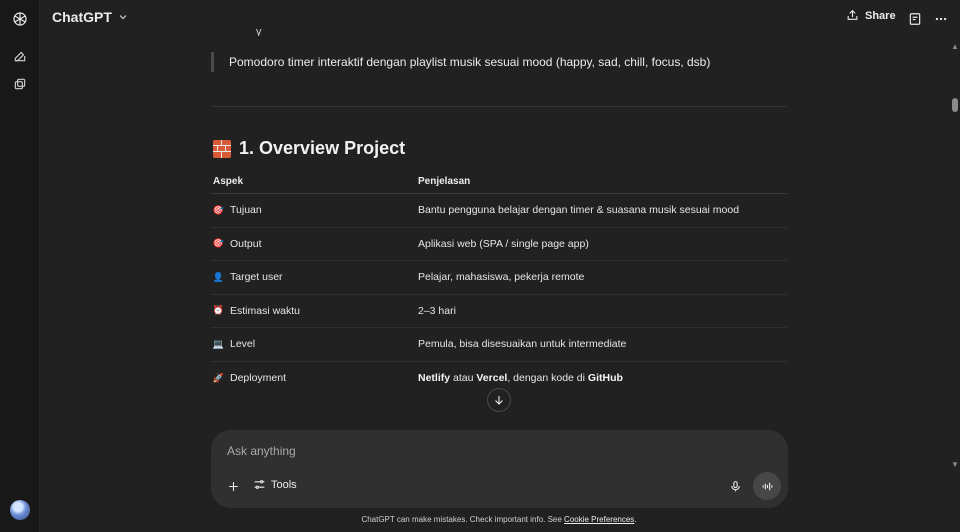 The image size is (960, 532). Describe the element at coordinates (20, 266) in the screenshot. I see `sidebar-rail` at that location.